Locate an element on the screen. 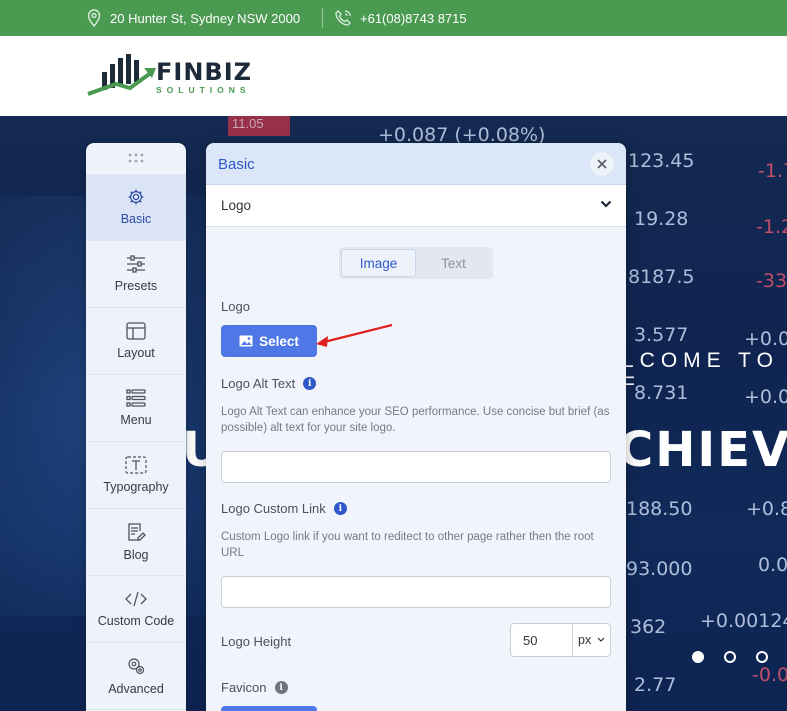 The width and height of the screenshot is (787, 711). ticker-value: -0.018 is located at coordinates (769, 675).